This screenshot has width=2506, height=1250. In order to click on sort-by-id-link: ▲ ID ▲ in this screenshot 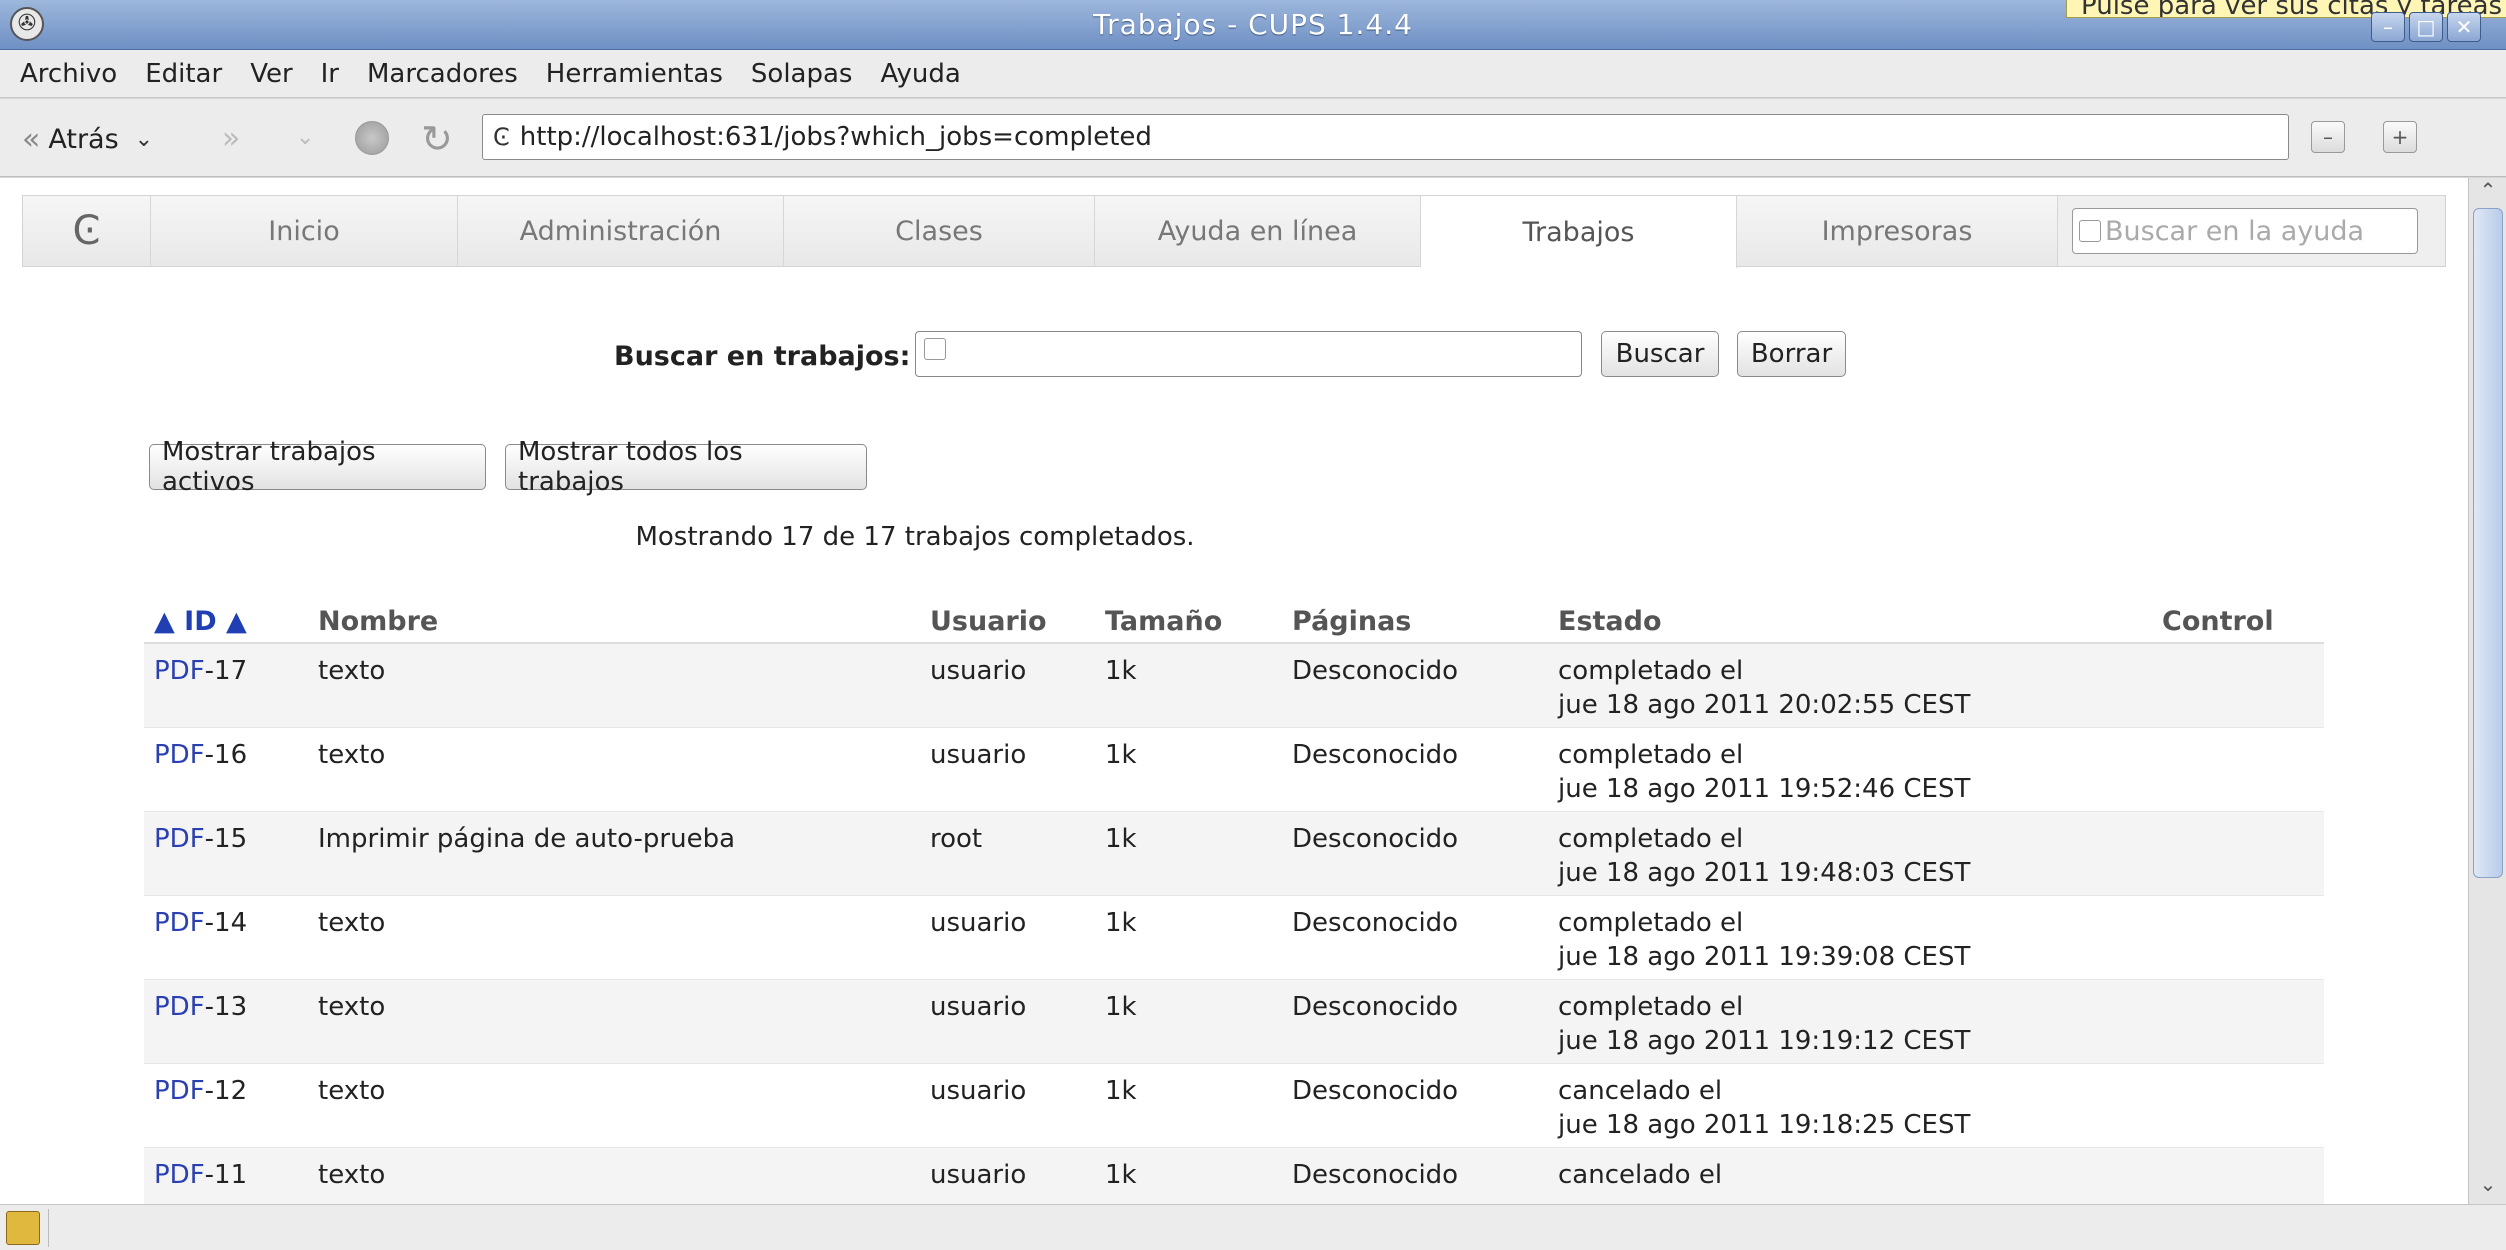, I will do `click(200, 621)`.